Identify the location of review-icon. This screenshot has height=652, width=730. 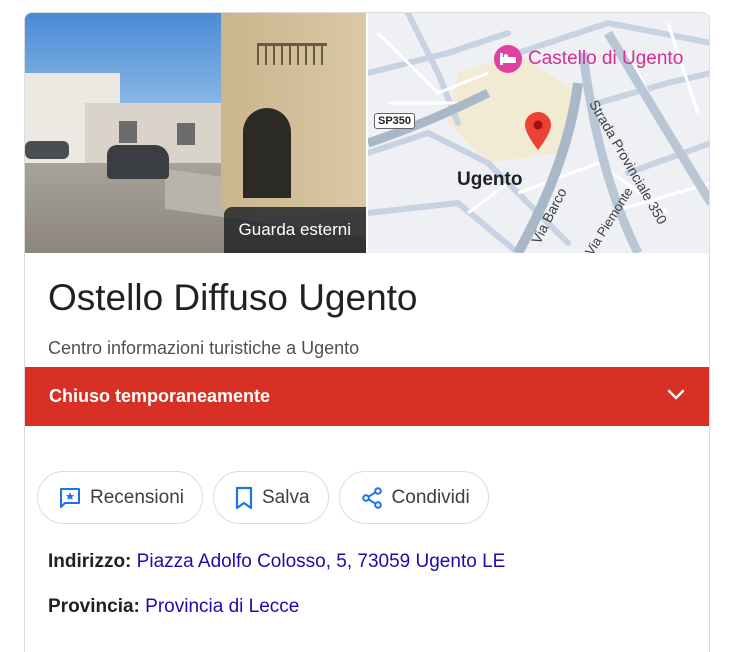
(70, 498).